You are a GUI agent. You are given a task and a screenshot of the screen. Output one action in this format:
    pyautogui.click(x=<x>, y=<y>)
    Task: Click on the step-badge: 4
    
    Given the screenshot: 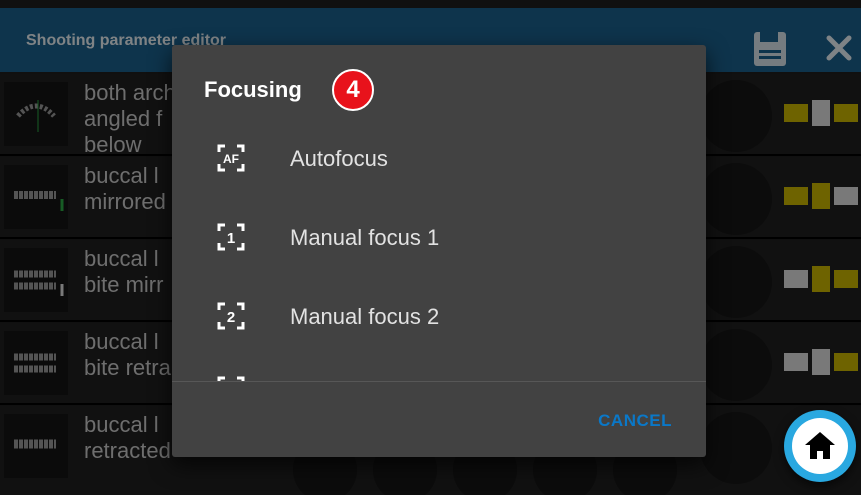 What is the action you would take?
    pyautogui.click(x=353, y=90)
    